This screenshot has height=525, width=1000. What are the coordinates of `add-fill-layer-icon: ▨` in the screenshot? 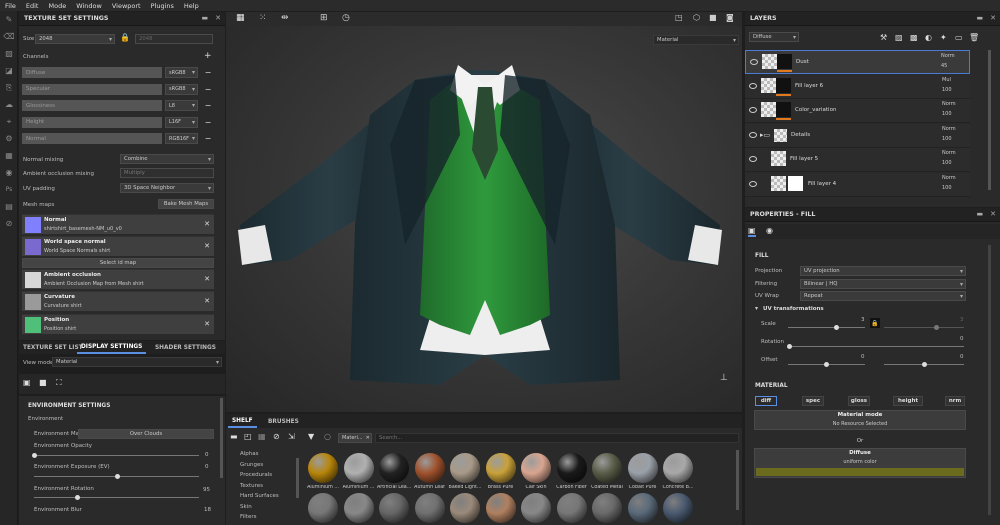 It's located at (899, 37).